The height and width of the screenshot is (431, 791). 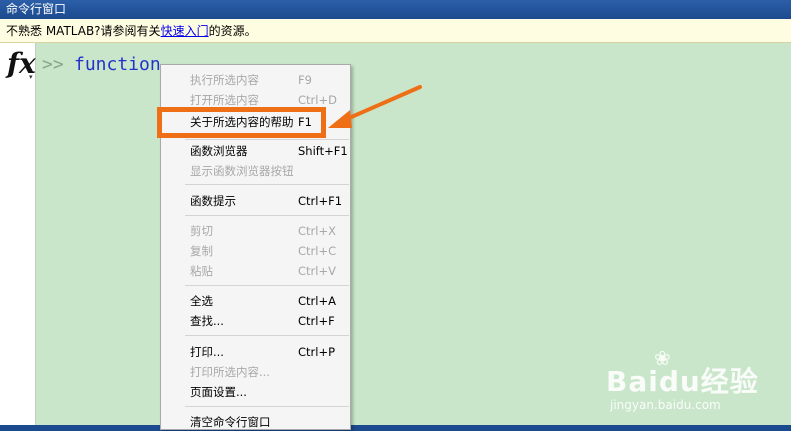 I want to click on watermark-url: jingyan.baidu.com, so click(x=665, y=405).